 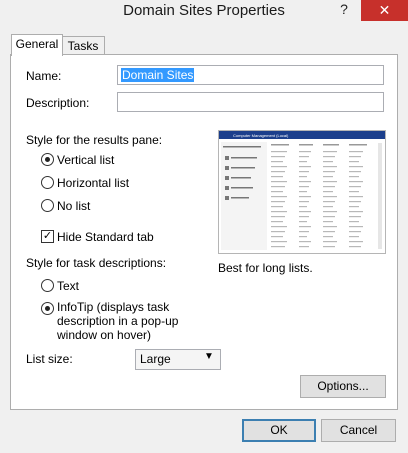 What do you see at coordinates (86, 160) in the screenshot?
I see `vertical-list-label: Vertical list` at bounding box center [86, 160].